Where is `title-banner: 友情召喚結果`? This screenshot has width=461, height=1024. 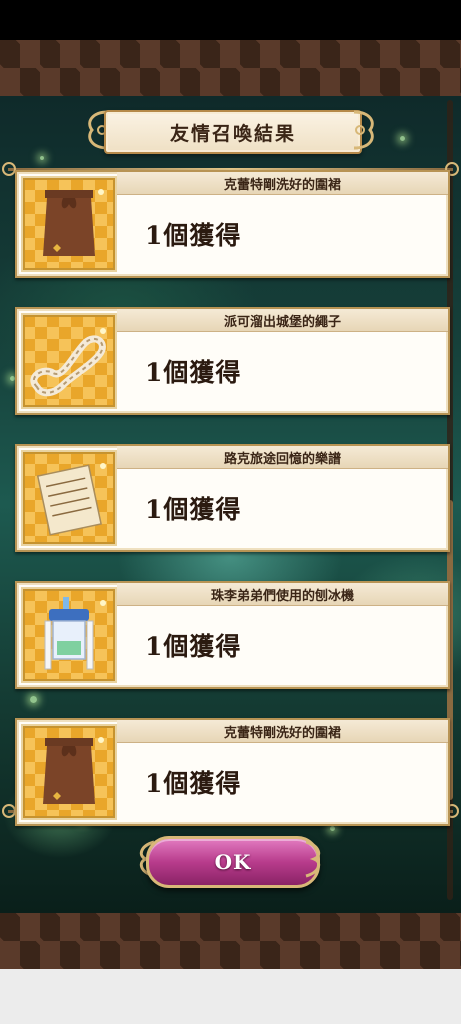 title-banner: 友情召喚結果 is located at coordinates (231, 130).